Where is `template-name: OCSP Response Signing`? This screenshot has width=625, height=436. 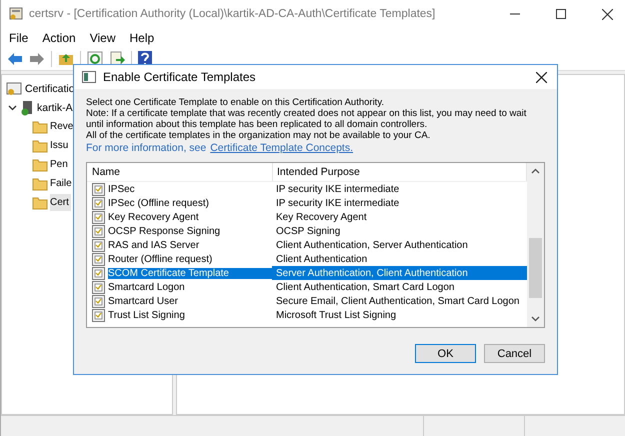
template-name: OCSP Response Signing is located at coordinates (165, 231).